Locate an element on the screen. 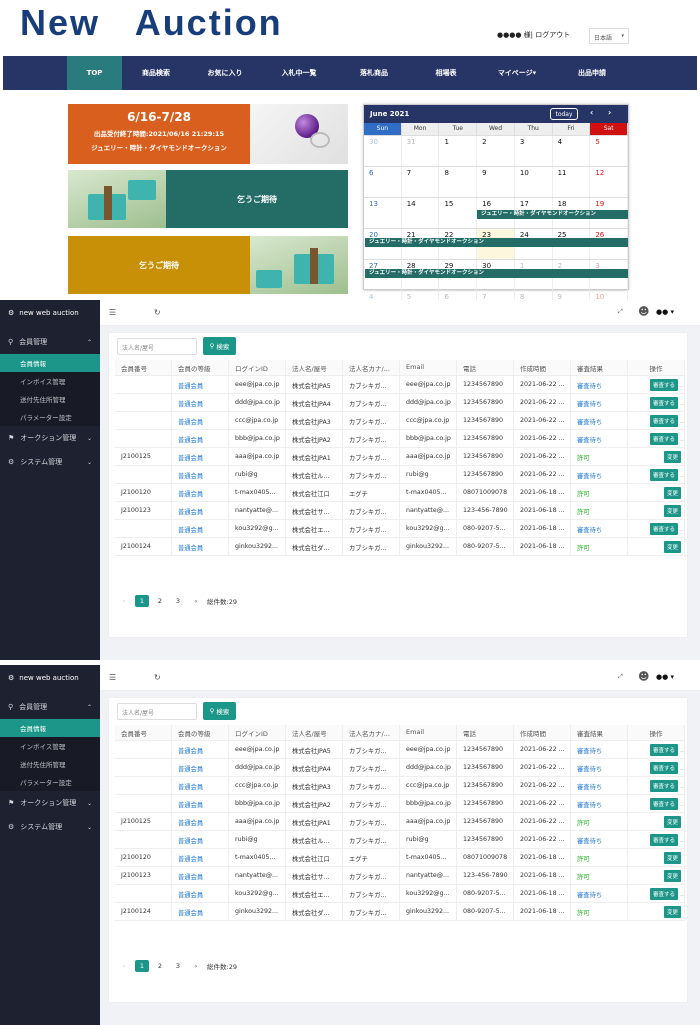  nav-search: 商品検索 is located at coordinates (156, 73).